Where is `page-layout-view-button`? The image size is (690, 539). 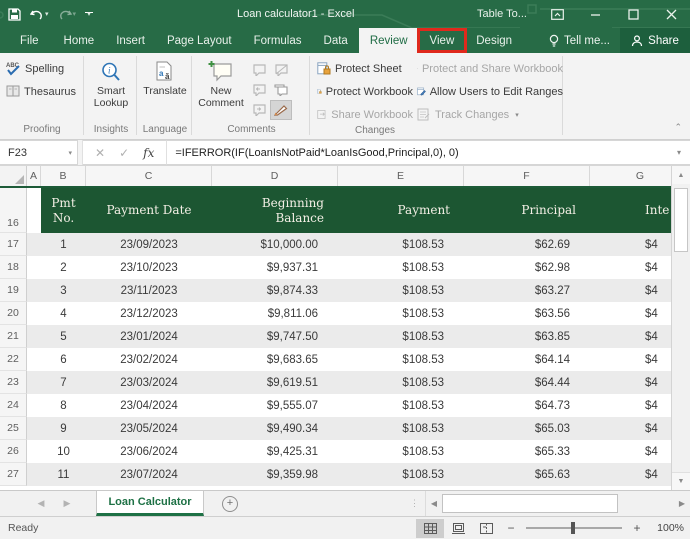
page-layout-view-button is located at coordinates (458, 528).